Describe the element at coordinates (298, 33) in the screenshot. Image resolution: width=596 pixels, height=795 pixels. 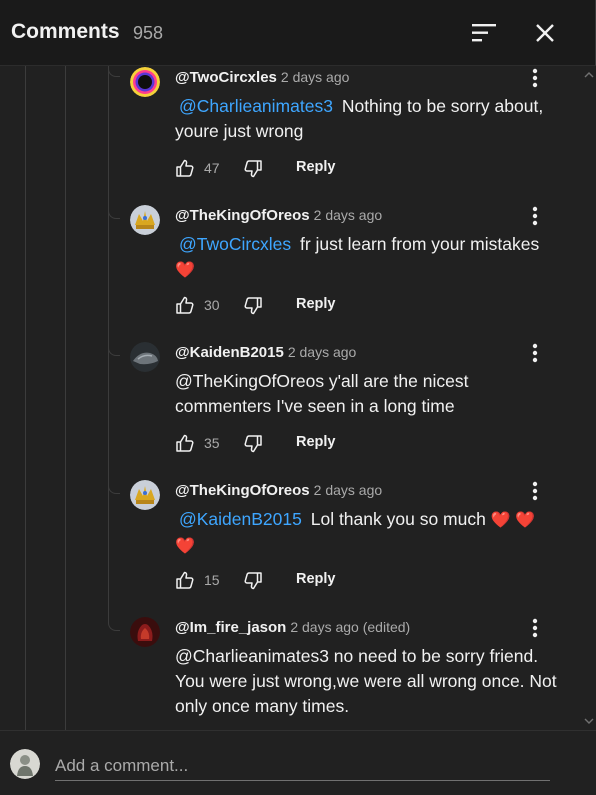
I see `comments-header: Comments 958` at that location.